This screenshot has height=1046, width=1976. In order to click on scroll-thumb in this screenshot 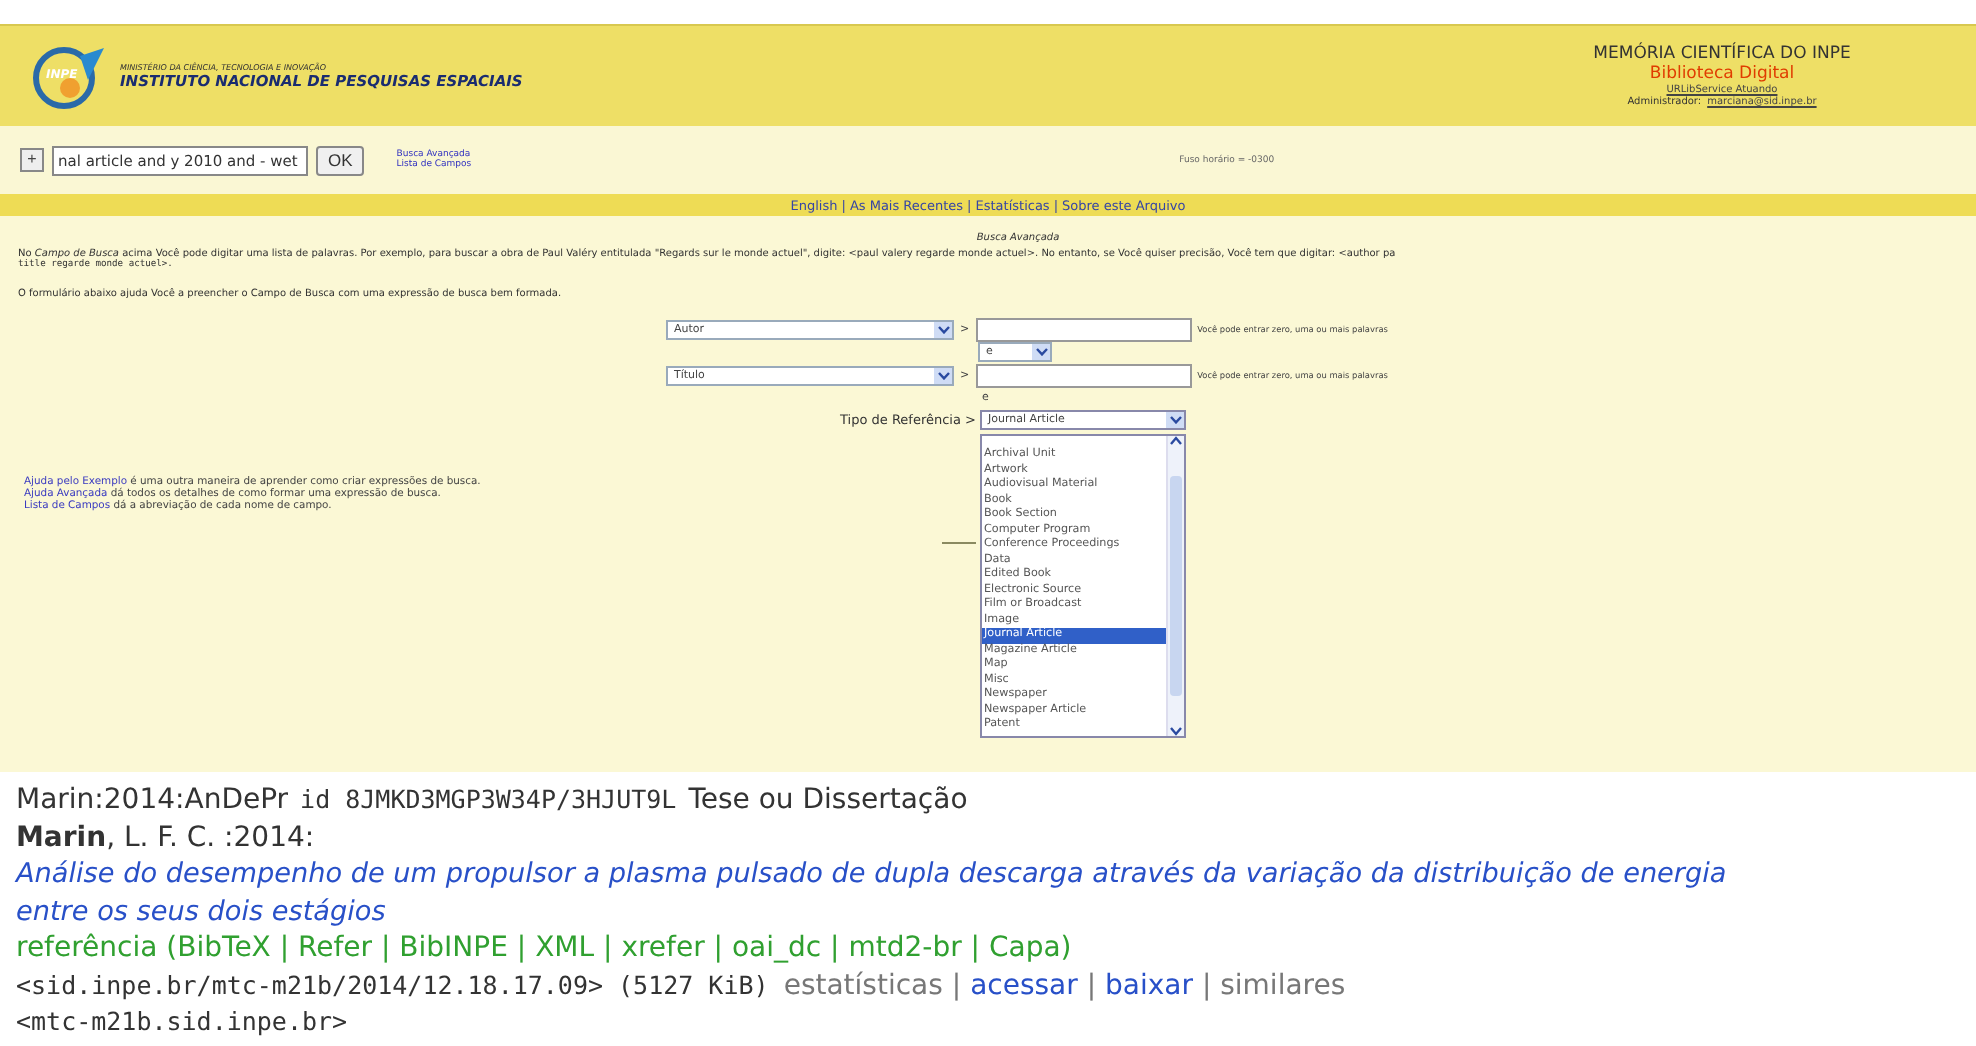, I will do `click(1176, 586)`.